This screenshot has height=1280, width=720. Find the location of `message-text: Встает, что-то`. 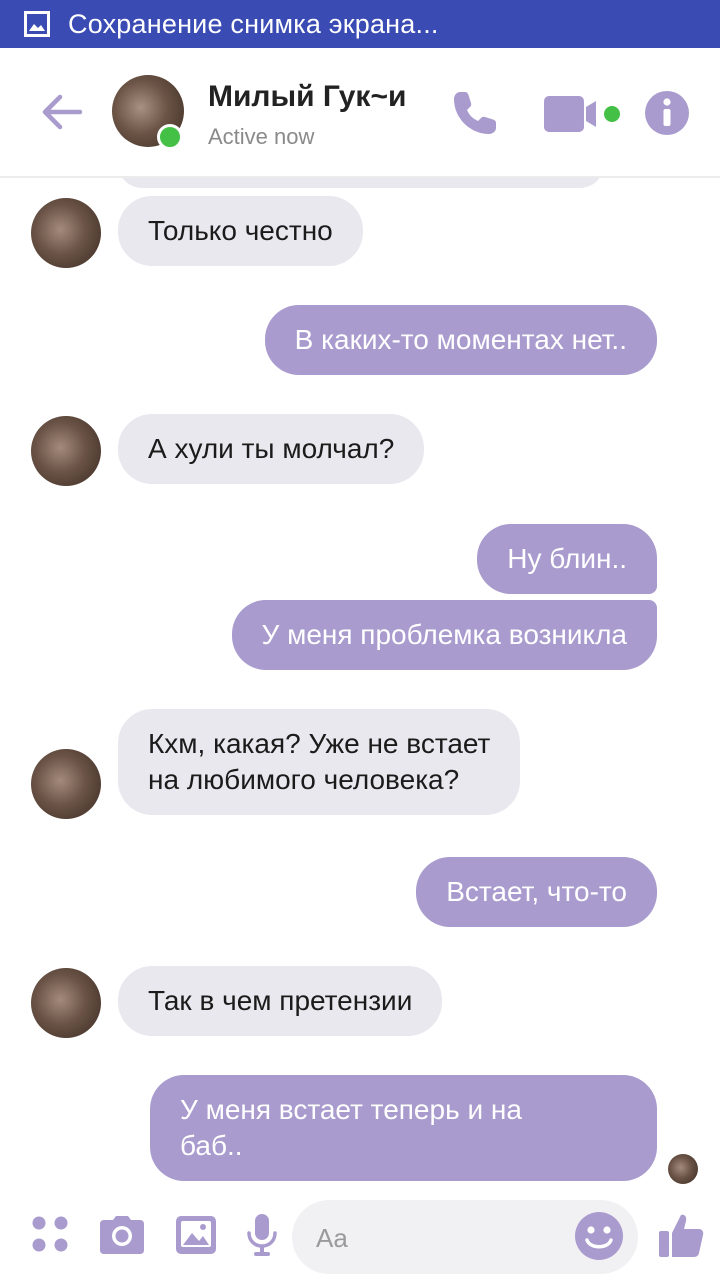

message-text: Встает, что-то is located at coordinates (536, 891).